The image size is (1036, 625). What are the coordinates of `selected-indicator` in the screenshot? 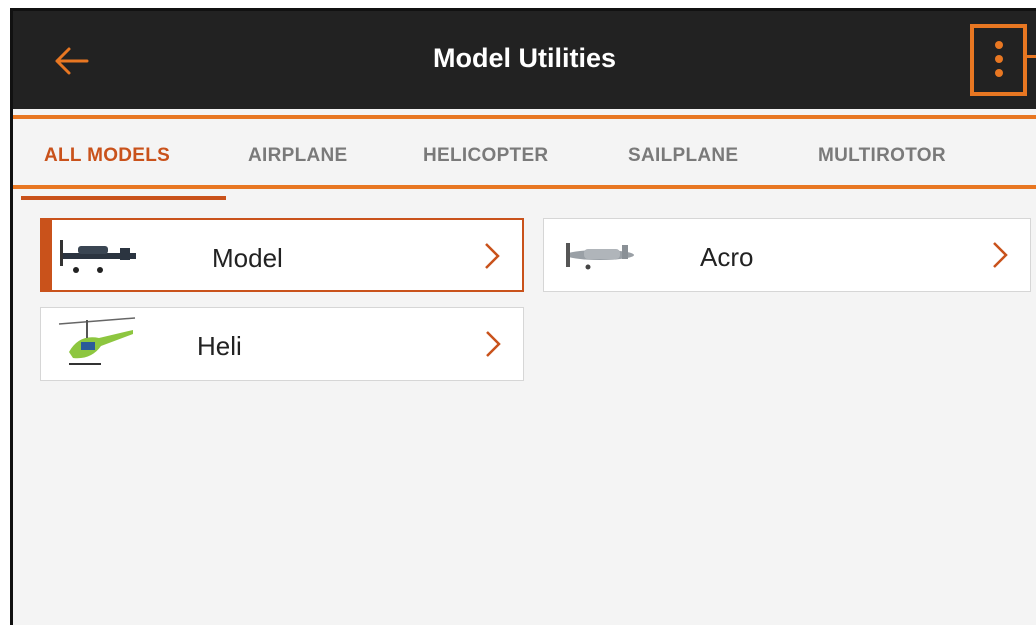 It's located at (47, 255).